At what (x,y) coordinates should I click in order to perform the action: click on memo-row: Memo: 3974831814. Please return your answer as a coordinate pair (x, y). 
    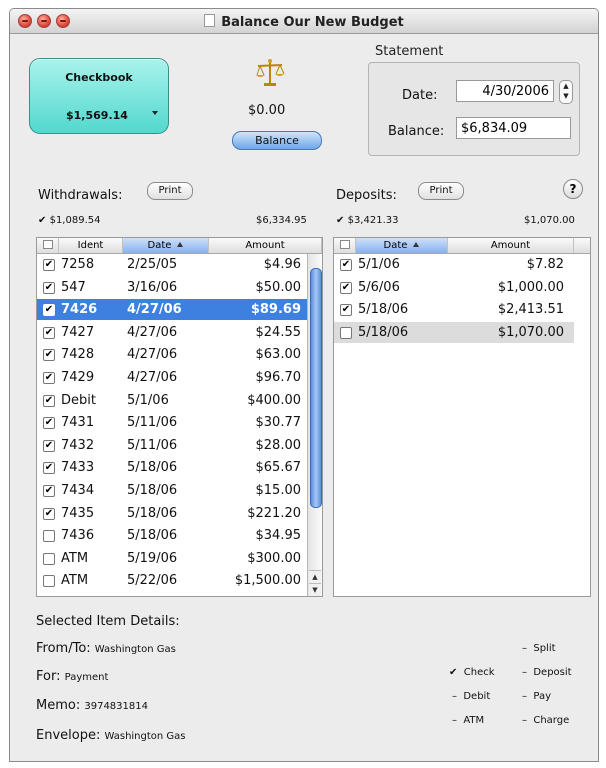
    Looking at the image, I should click on (92, 705).